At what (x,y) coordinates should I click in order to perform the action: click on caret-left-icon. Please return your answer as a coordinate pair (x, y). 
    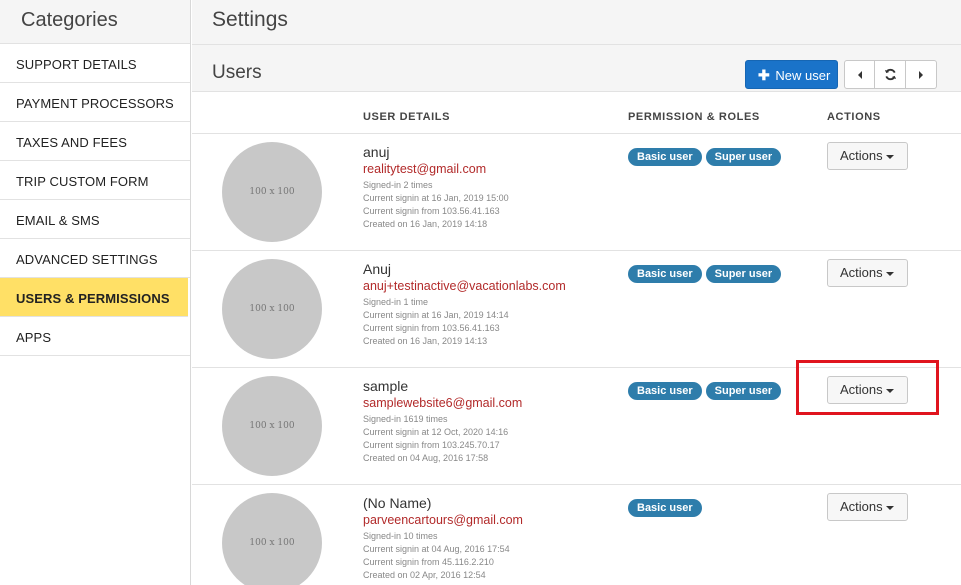
    Looking at the image, I should click on (859, 74).